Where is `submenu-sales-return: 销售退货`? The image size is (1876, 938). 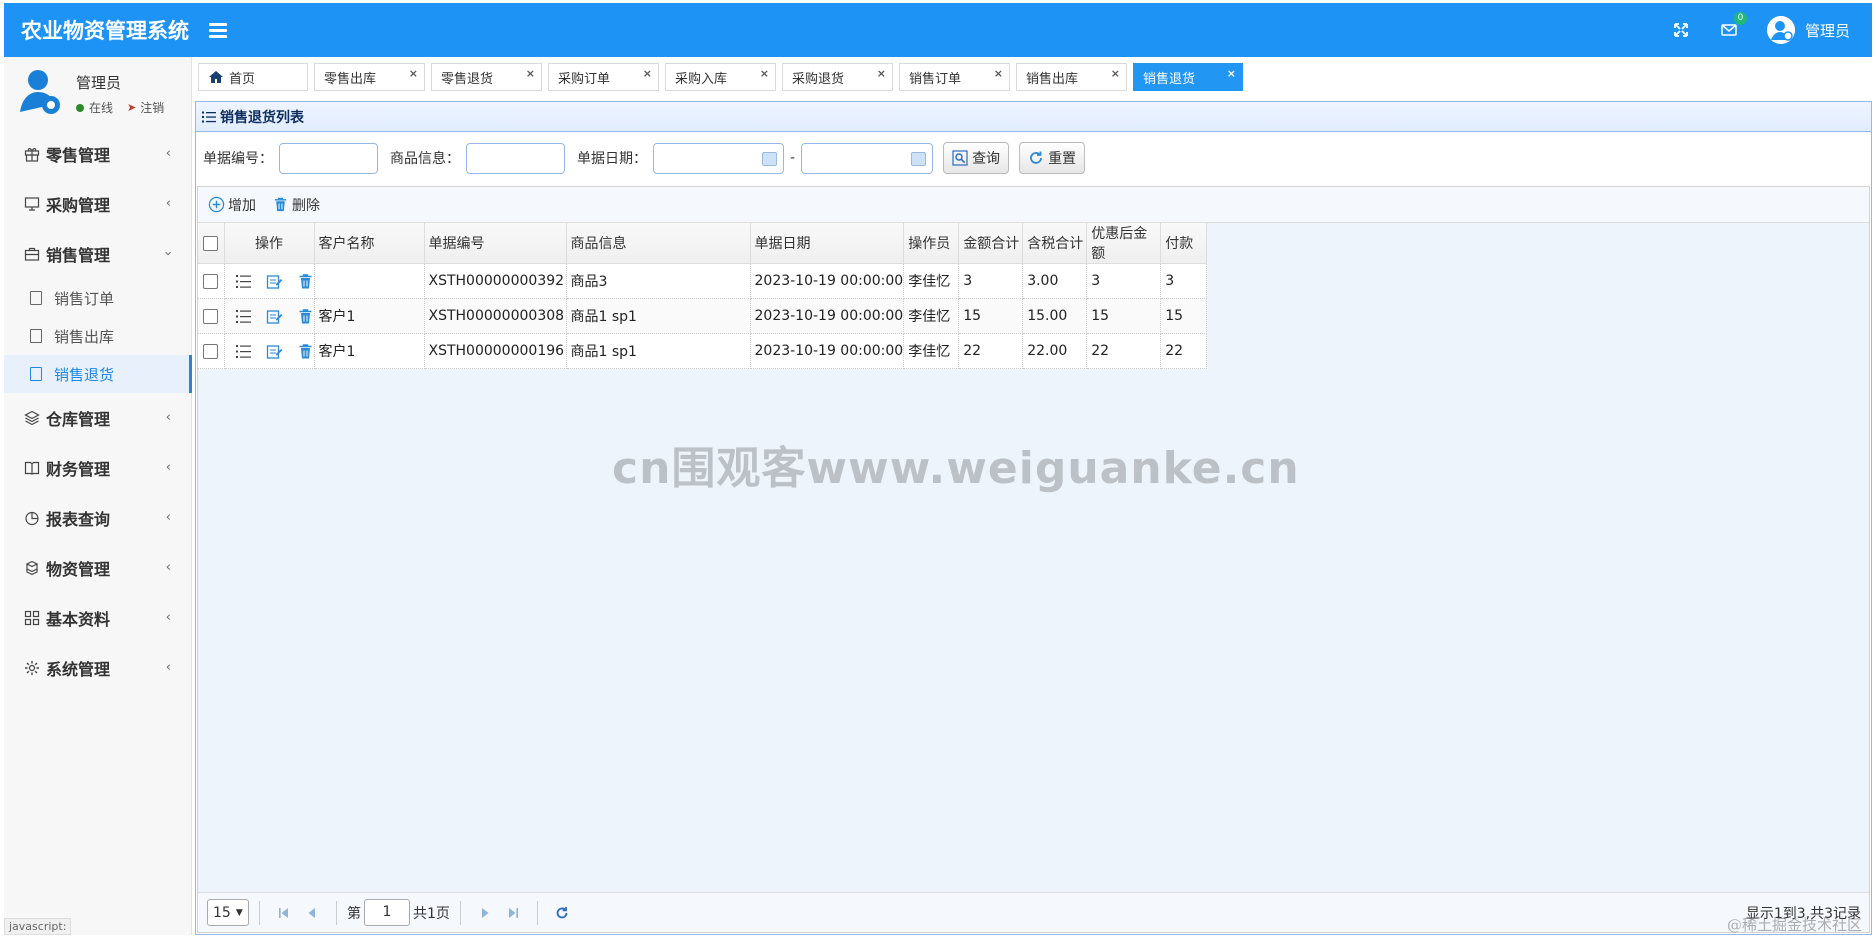 submenu-sales-return: 销售退货 is located at coordinates (98, 374).